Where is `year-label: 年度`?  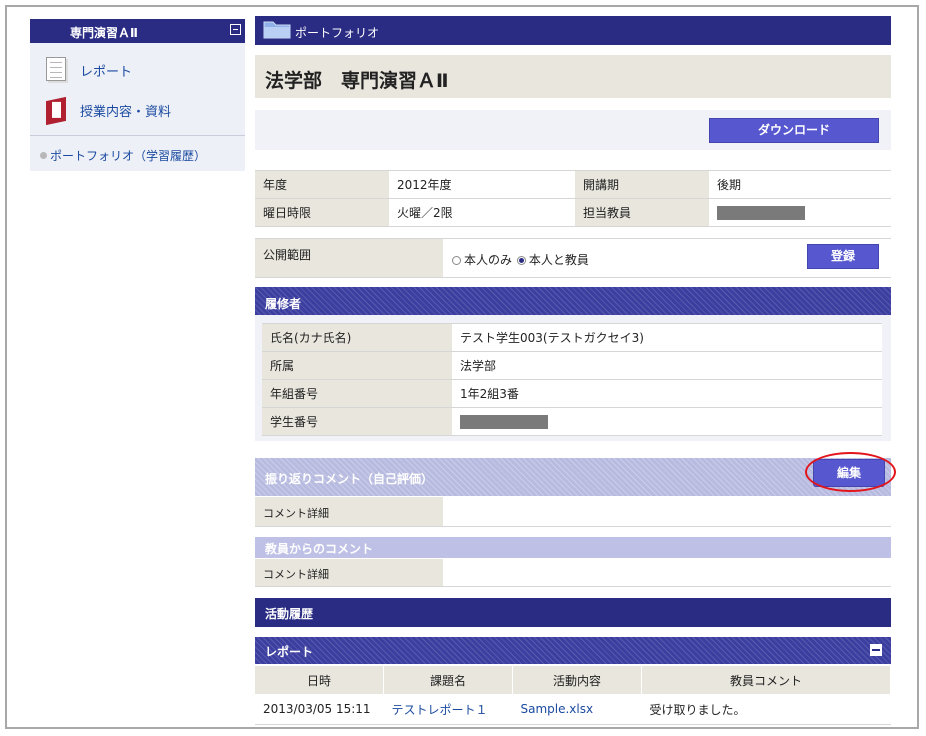
year-label: 年度 is located at coordinates (322, 184).